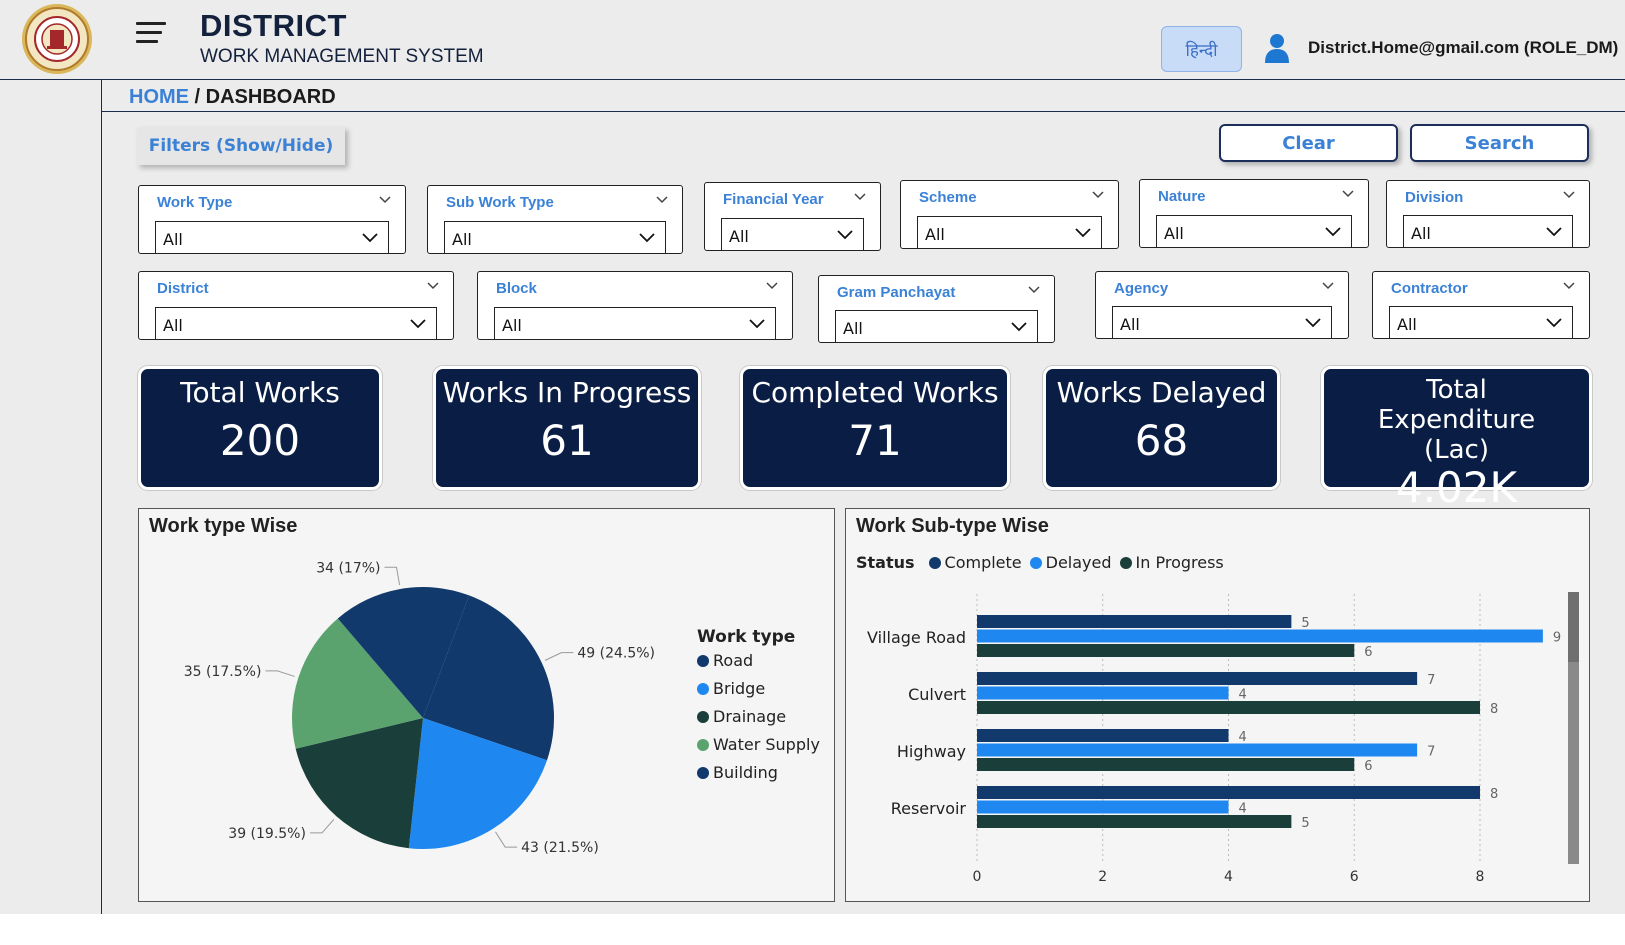 The image size is (1625, 945). I want to click on filter-sub-work-type-select: All, so click(555, 237).